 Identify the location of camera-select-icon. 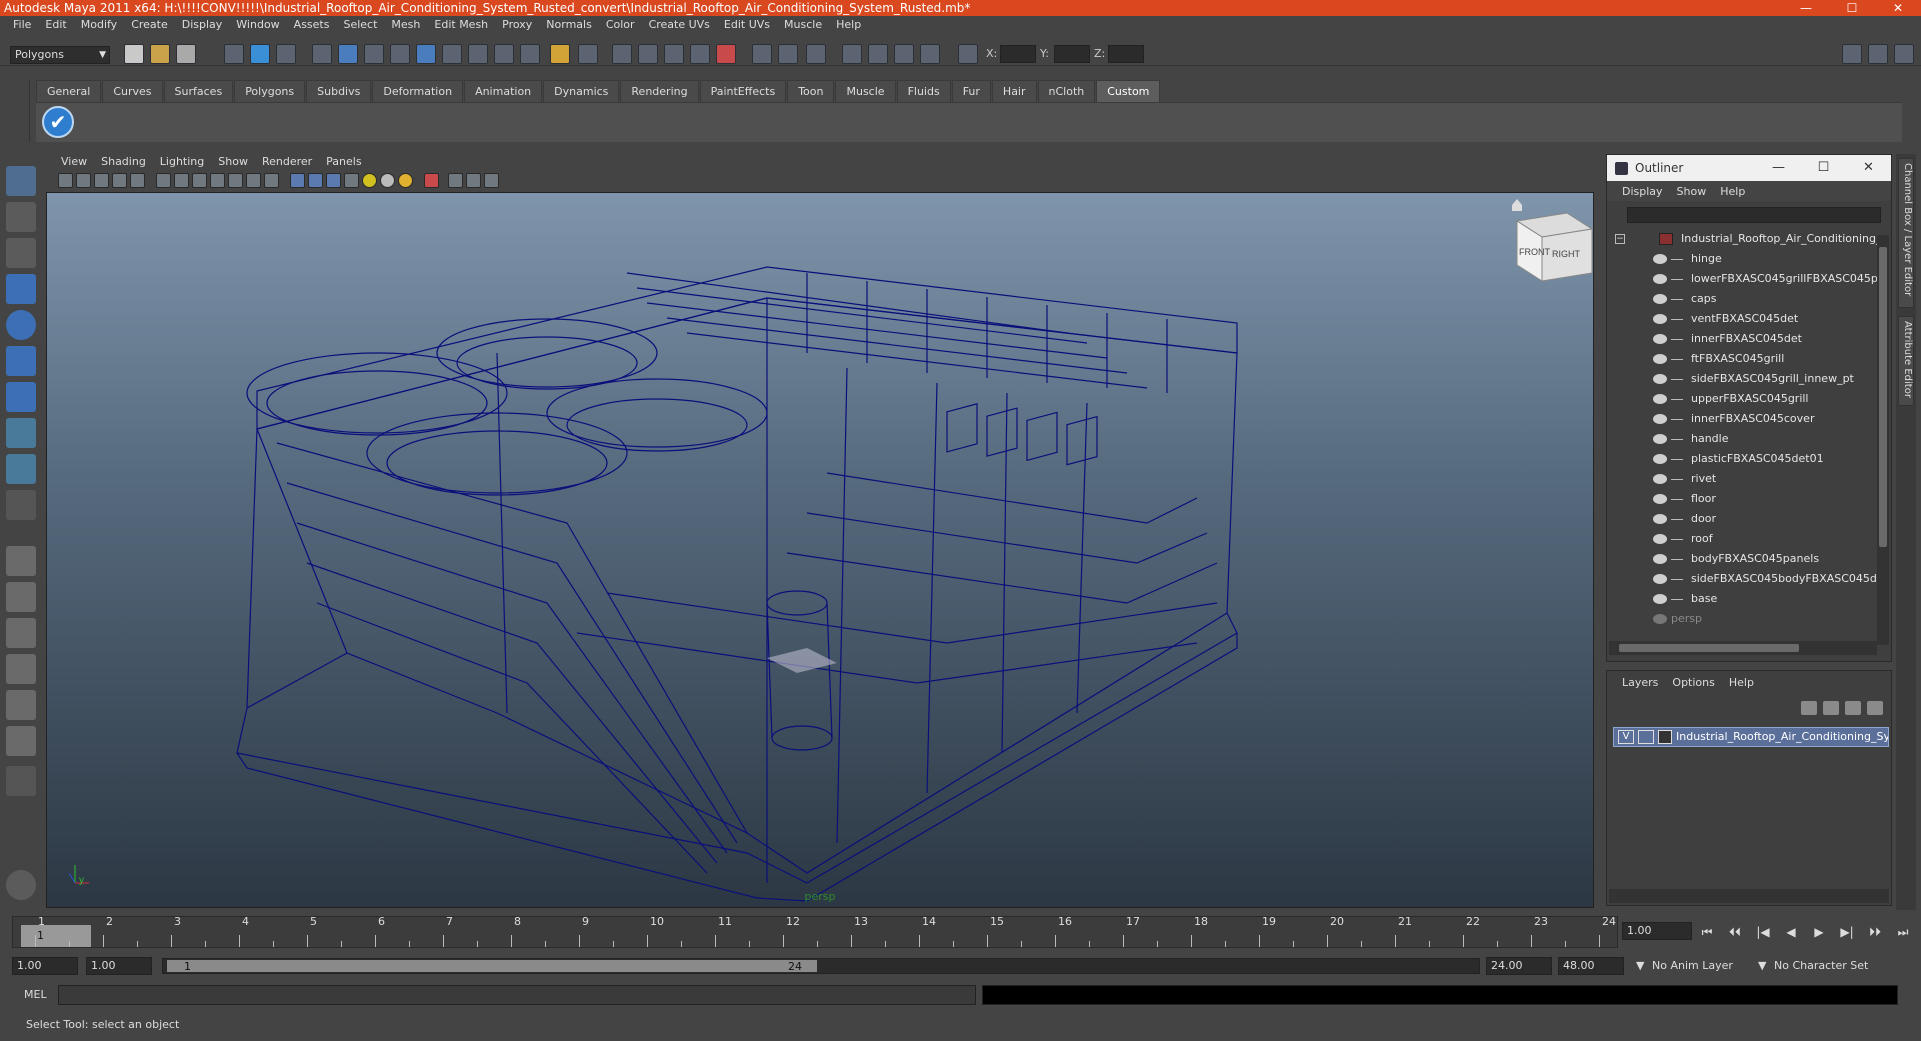
(65, 180).